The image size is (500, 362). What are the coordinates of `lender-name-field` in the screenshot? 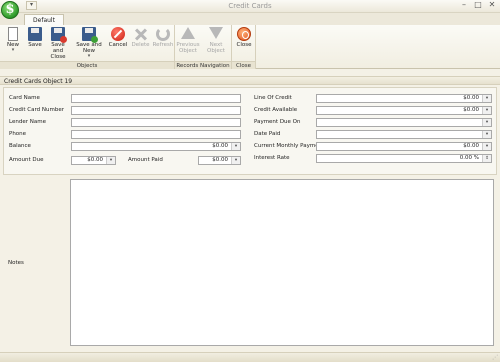 It's located at (156, 122).